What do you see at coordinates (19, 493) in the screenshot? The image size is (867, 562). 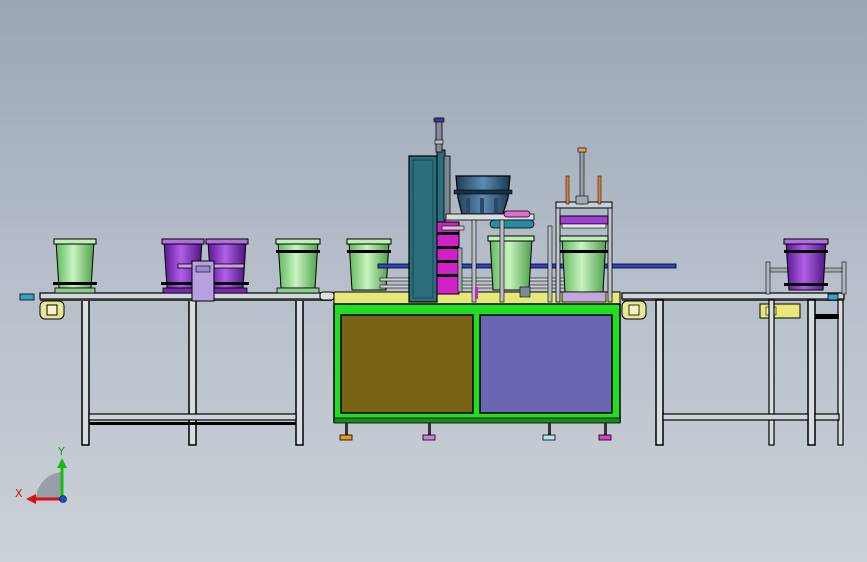 I see `x-axis-label: X` at bounding box center [19, 493].